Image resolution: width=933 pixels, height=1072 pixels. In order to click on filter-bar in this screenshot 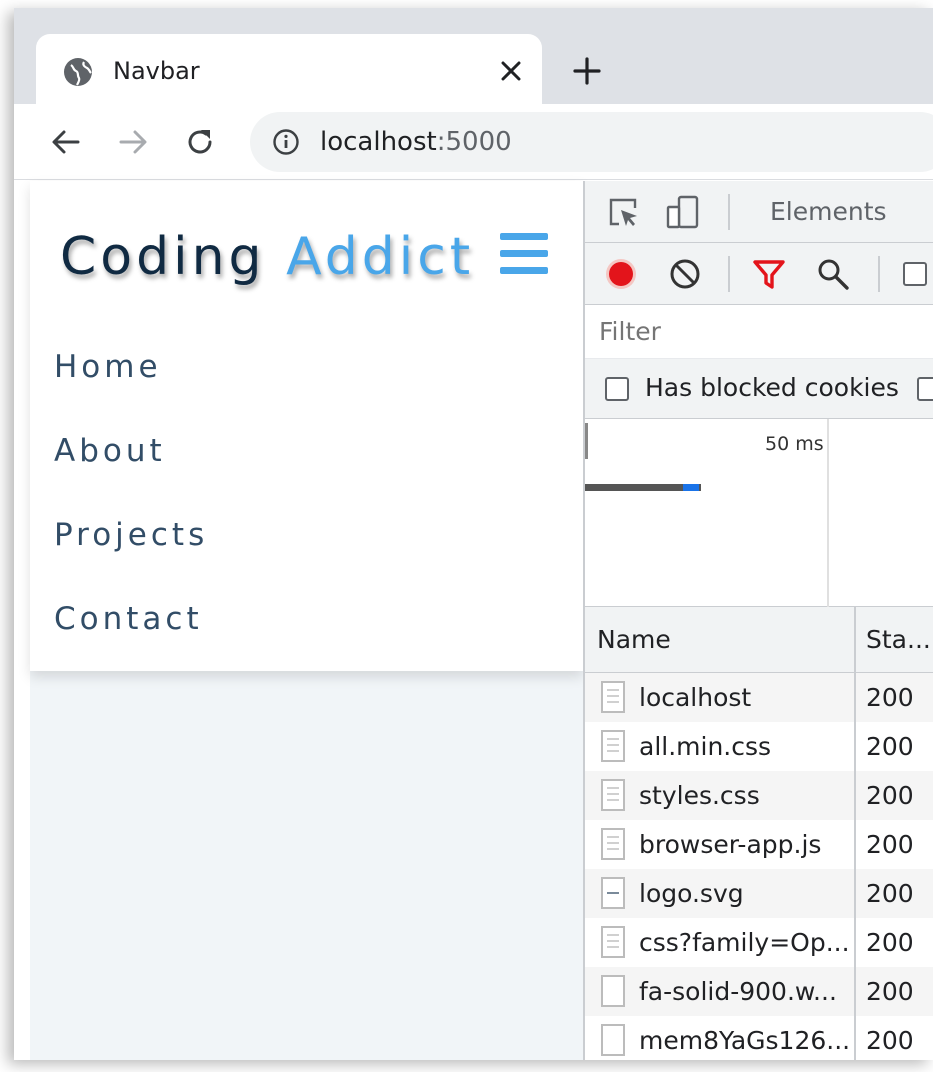, I will do `click(759, 332)`.